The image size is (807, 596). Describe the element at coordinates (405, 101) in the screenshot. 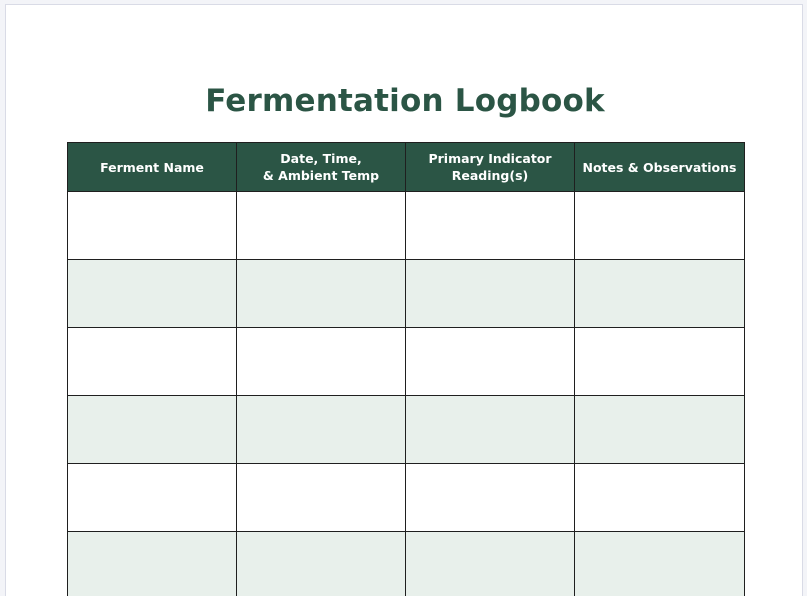

I see `page-title: Fermentation Logbook` at that location.